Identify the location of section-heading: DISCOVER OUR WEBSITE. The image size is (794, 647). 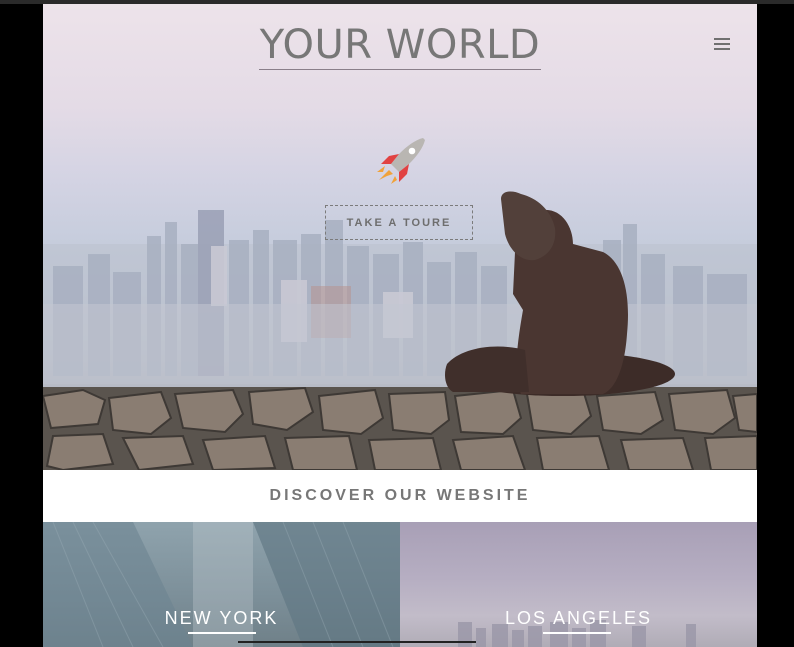
(400, 496).